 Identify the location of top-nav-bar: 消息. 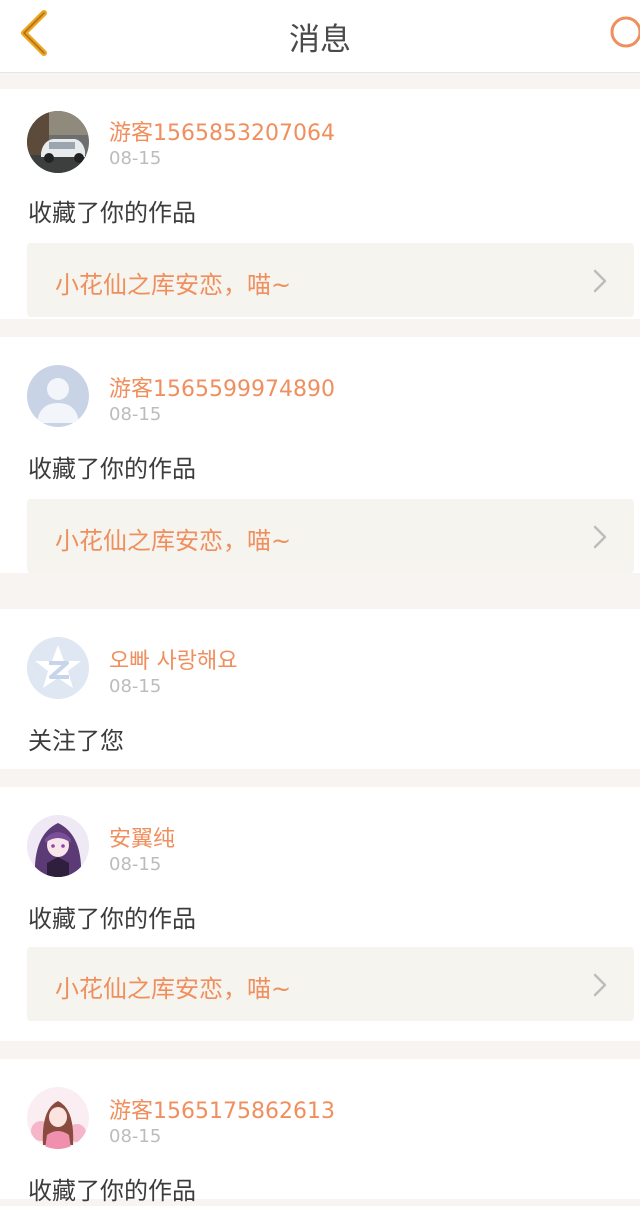
(320, 36).